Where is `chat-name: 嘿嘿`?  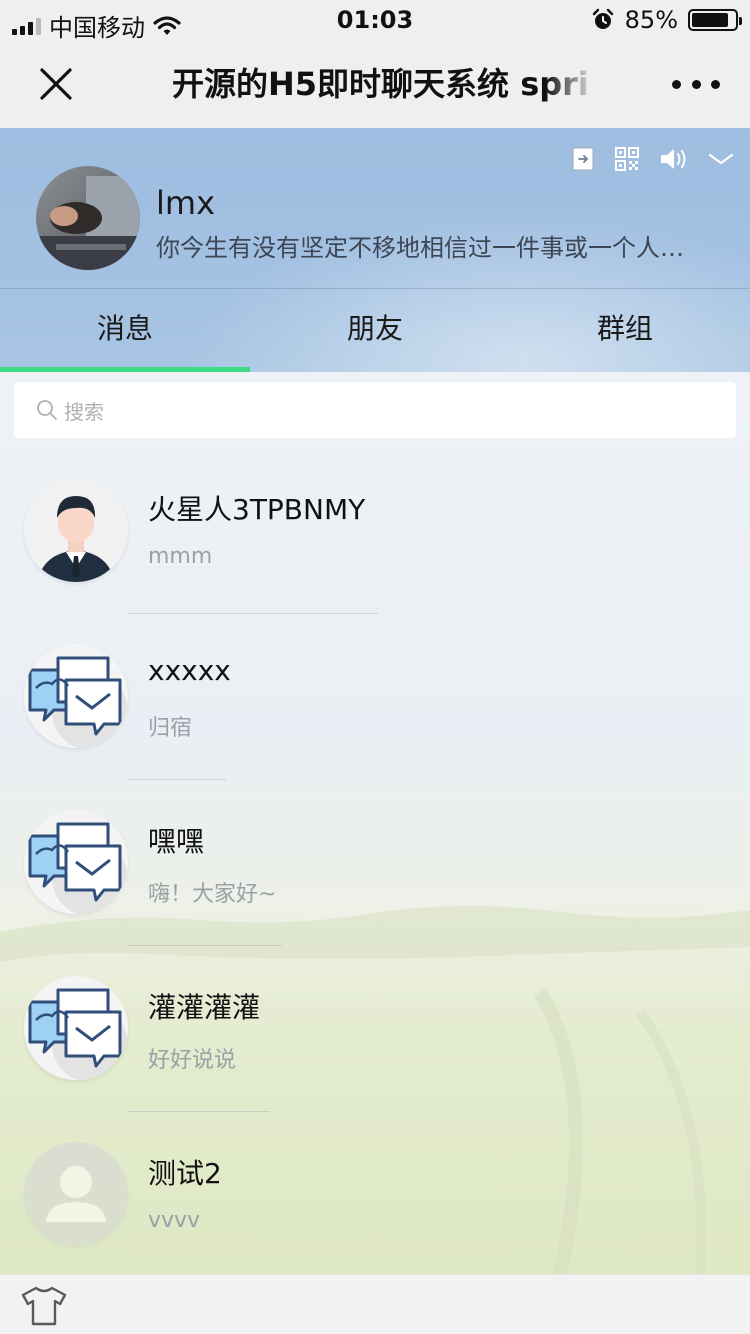
chat-name: 嘿嘿 is located at coordinates (176, 841).